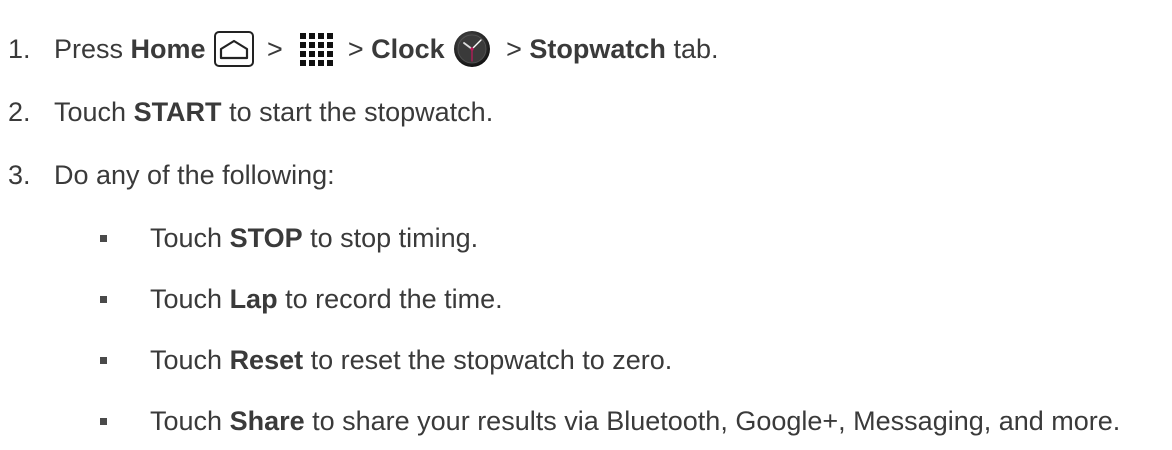 The height and width of the screenshot is (450, 1172). I want to click on lap-label: Lap, so click(253, 299).